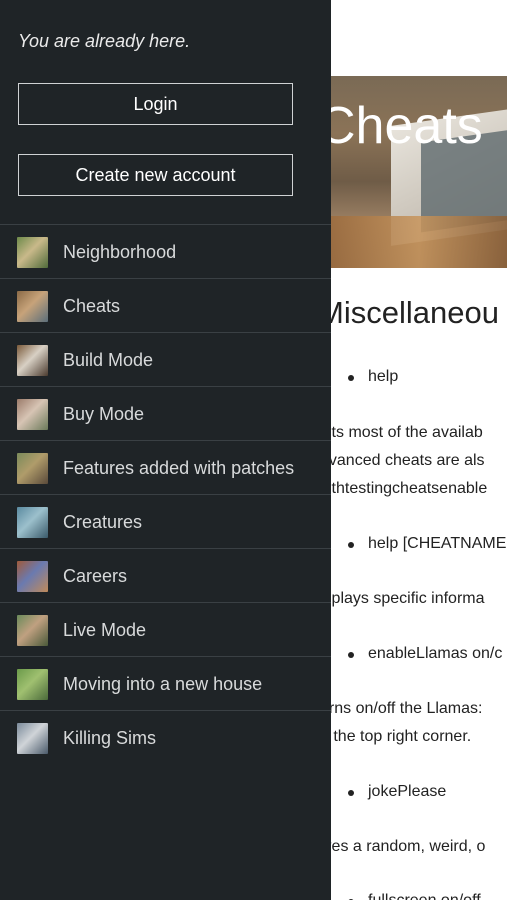 This screenshot has width=507, height=900. Describe the element at coordinates (404, 488) in the screenshot. I see `paragraph-line: vithtestingcheatsenable` at that location.